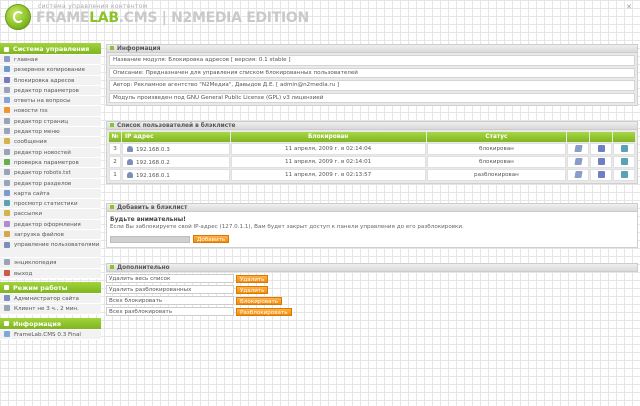  I want to click on col-stats, so click(624, 137).